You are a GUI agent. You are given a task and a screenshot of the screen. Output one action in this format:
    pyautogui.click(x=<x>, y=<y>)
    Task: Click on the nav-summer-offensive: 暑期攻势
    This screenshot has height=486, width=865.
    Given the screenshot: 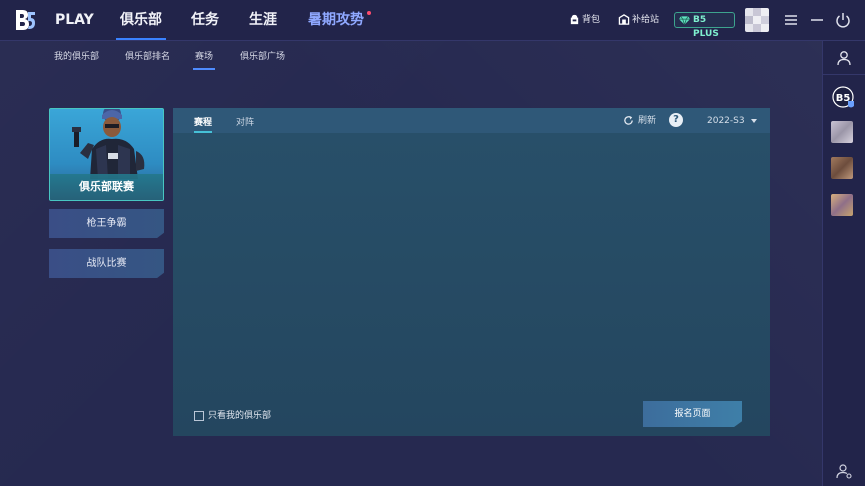 What is the action you would take?
    pyautogui.click(x=339, y=20)
    